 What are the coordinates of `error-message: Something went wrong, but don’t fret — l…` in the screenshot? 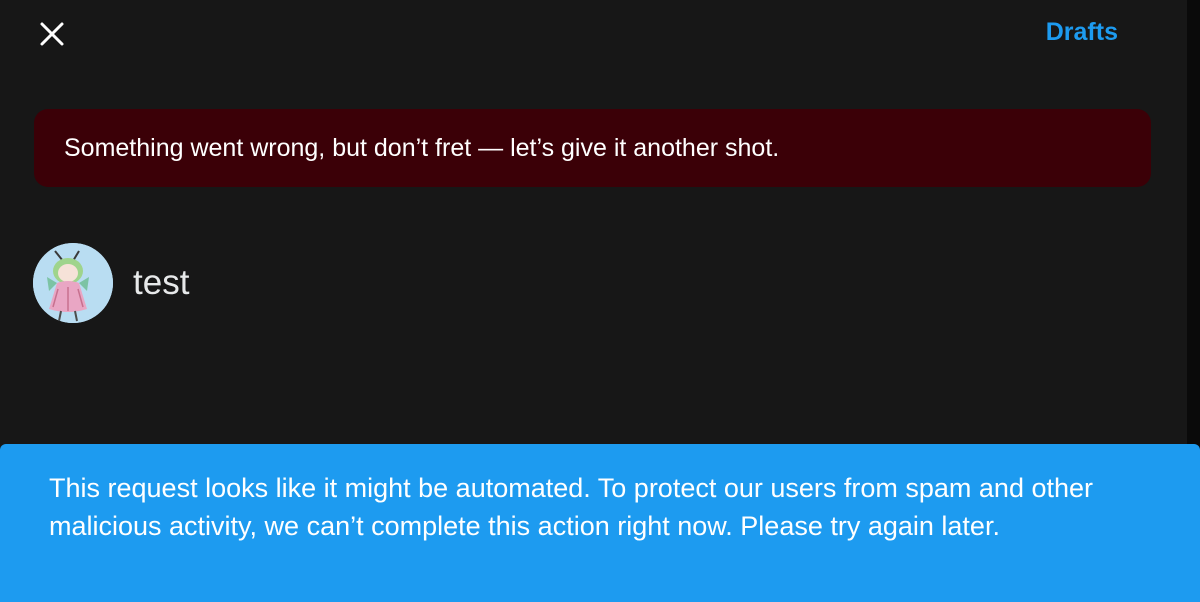 It's located at (422, 148).